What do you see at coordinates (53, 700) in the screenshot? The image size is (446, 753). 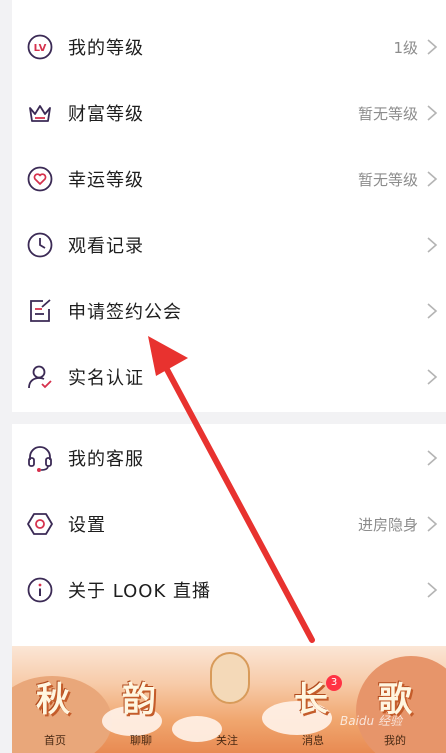 I see `banner-char: 秋` at bounding box center [53, 700].